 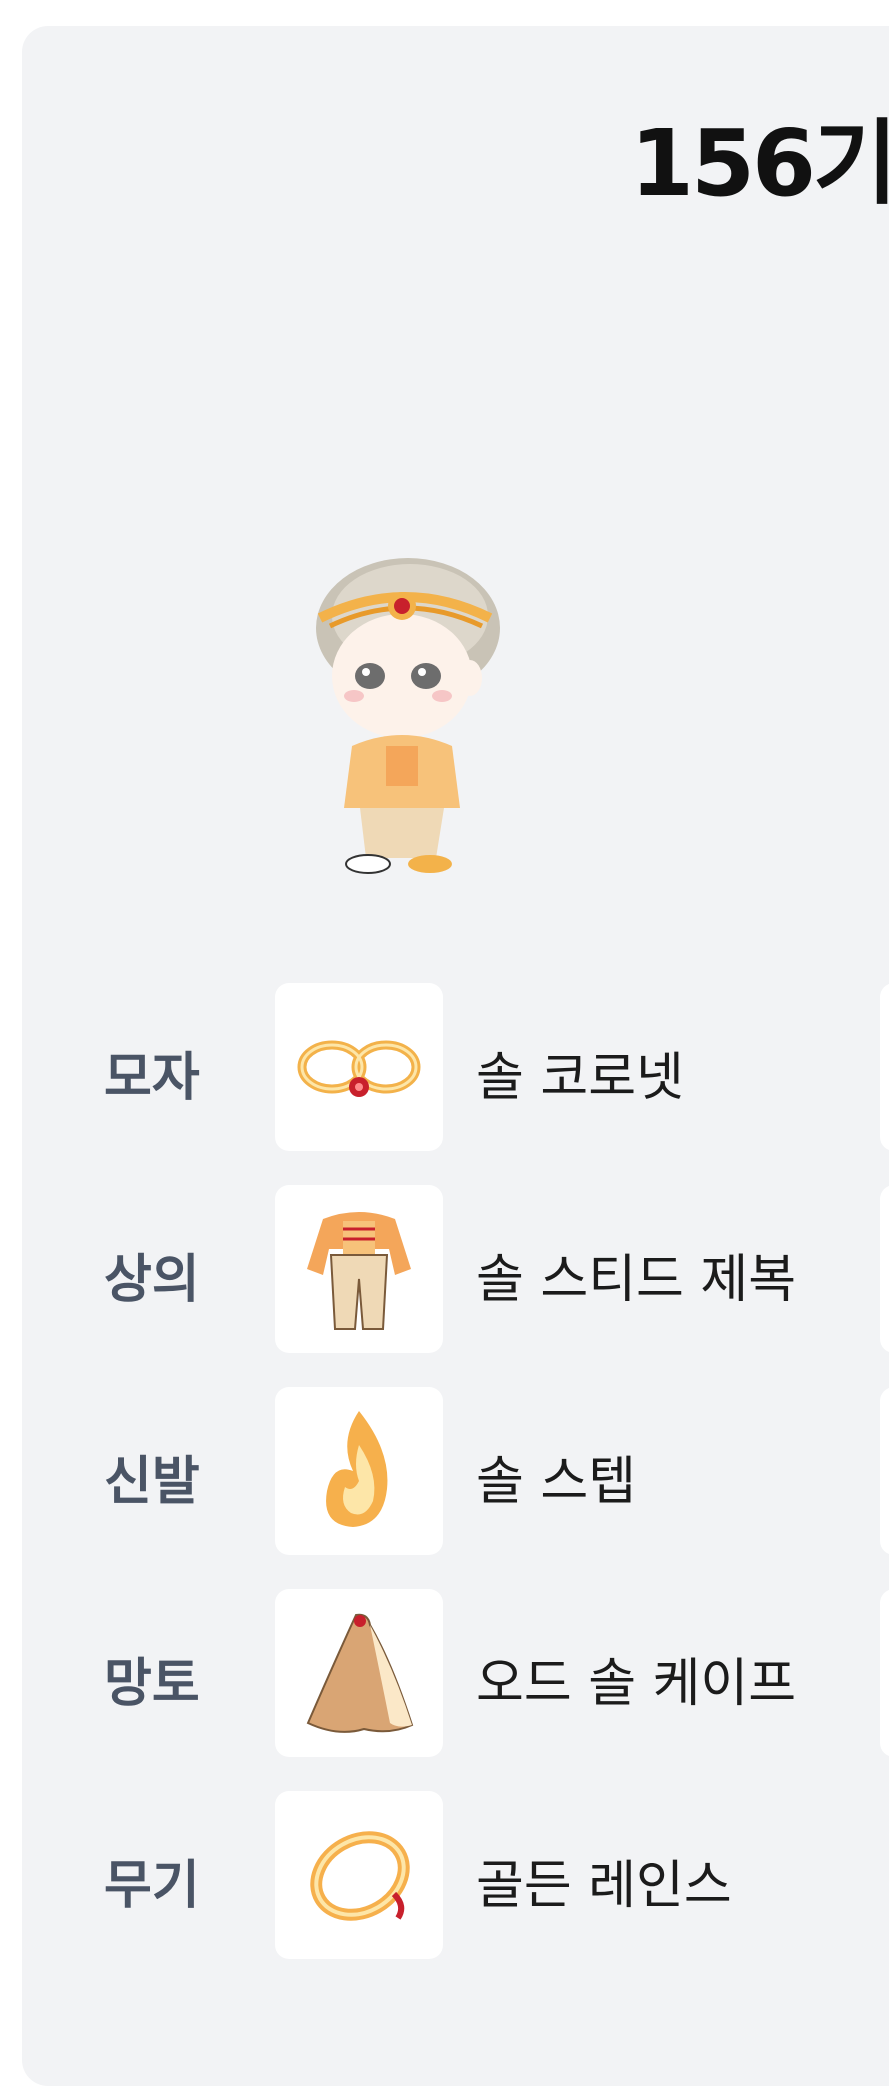 What do you see at coordinates (455, 1270) in the screenshot?
I see `equipment-row-top: 상의 솔 스티드 제복` at bounding box center [455, 1270].